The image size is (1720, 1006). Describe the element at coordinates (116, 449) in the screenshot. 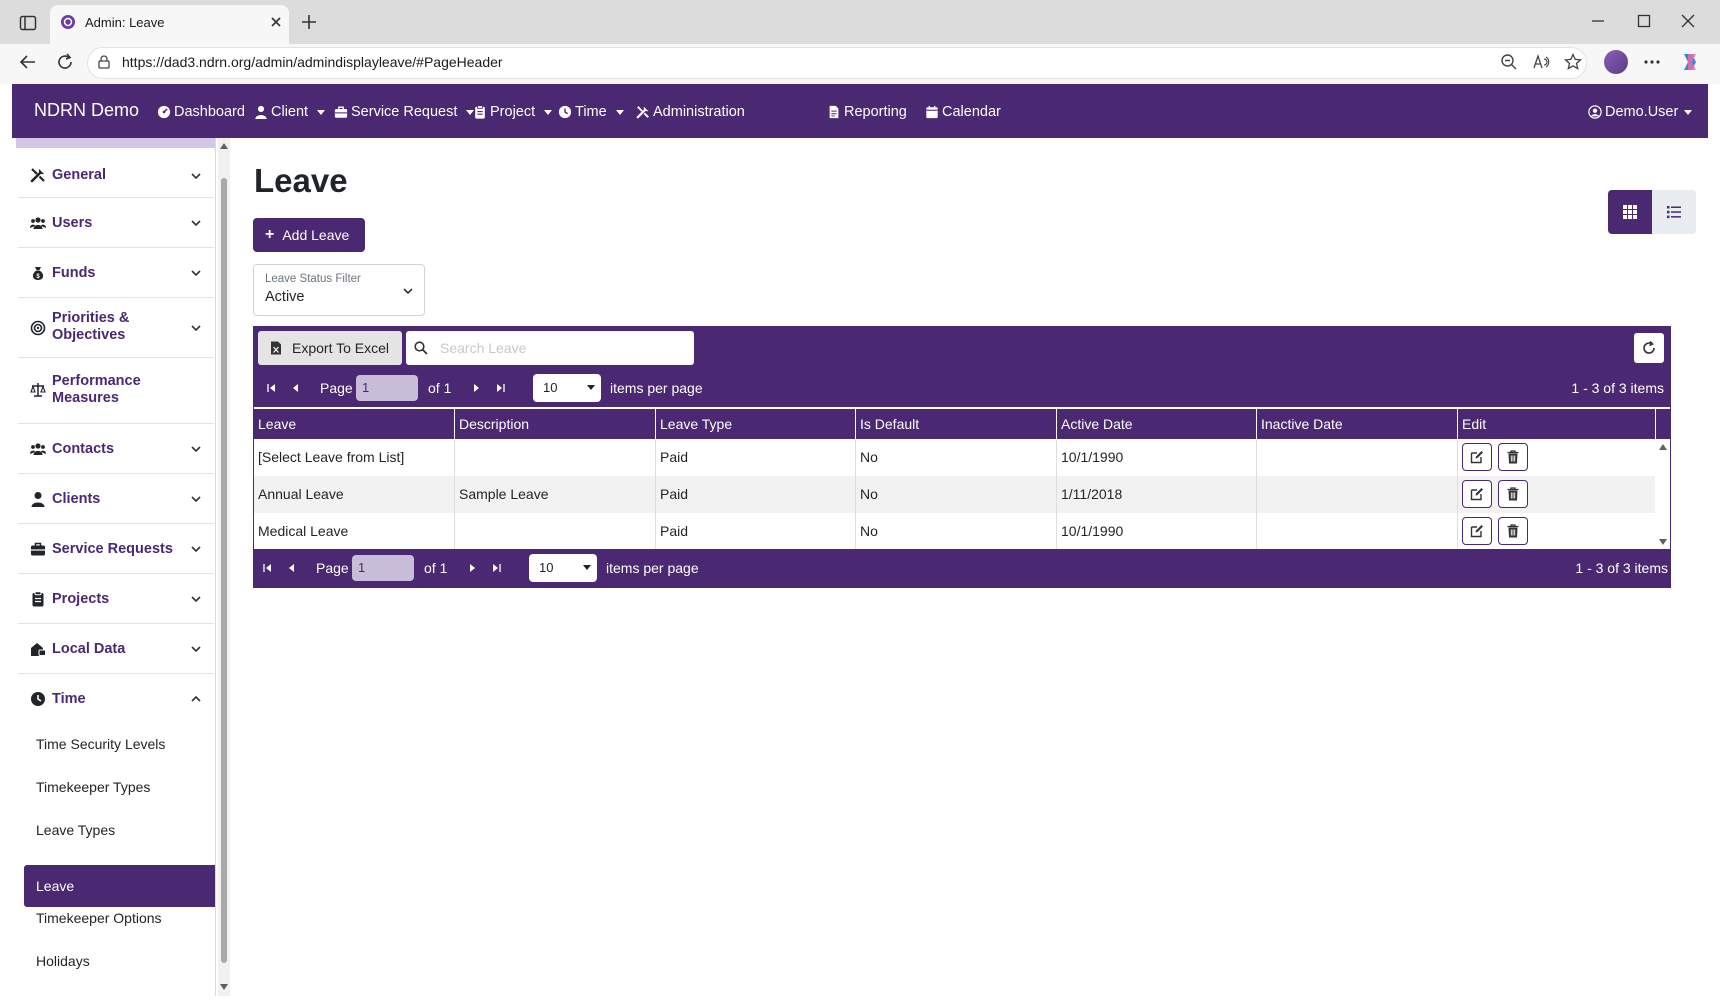

I see `sidebar-item-contacts: Contacts` at that location.